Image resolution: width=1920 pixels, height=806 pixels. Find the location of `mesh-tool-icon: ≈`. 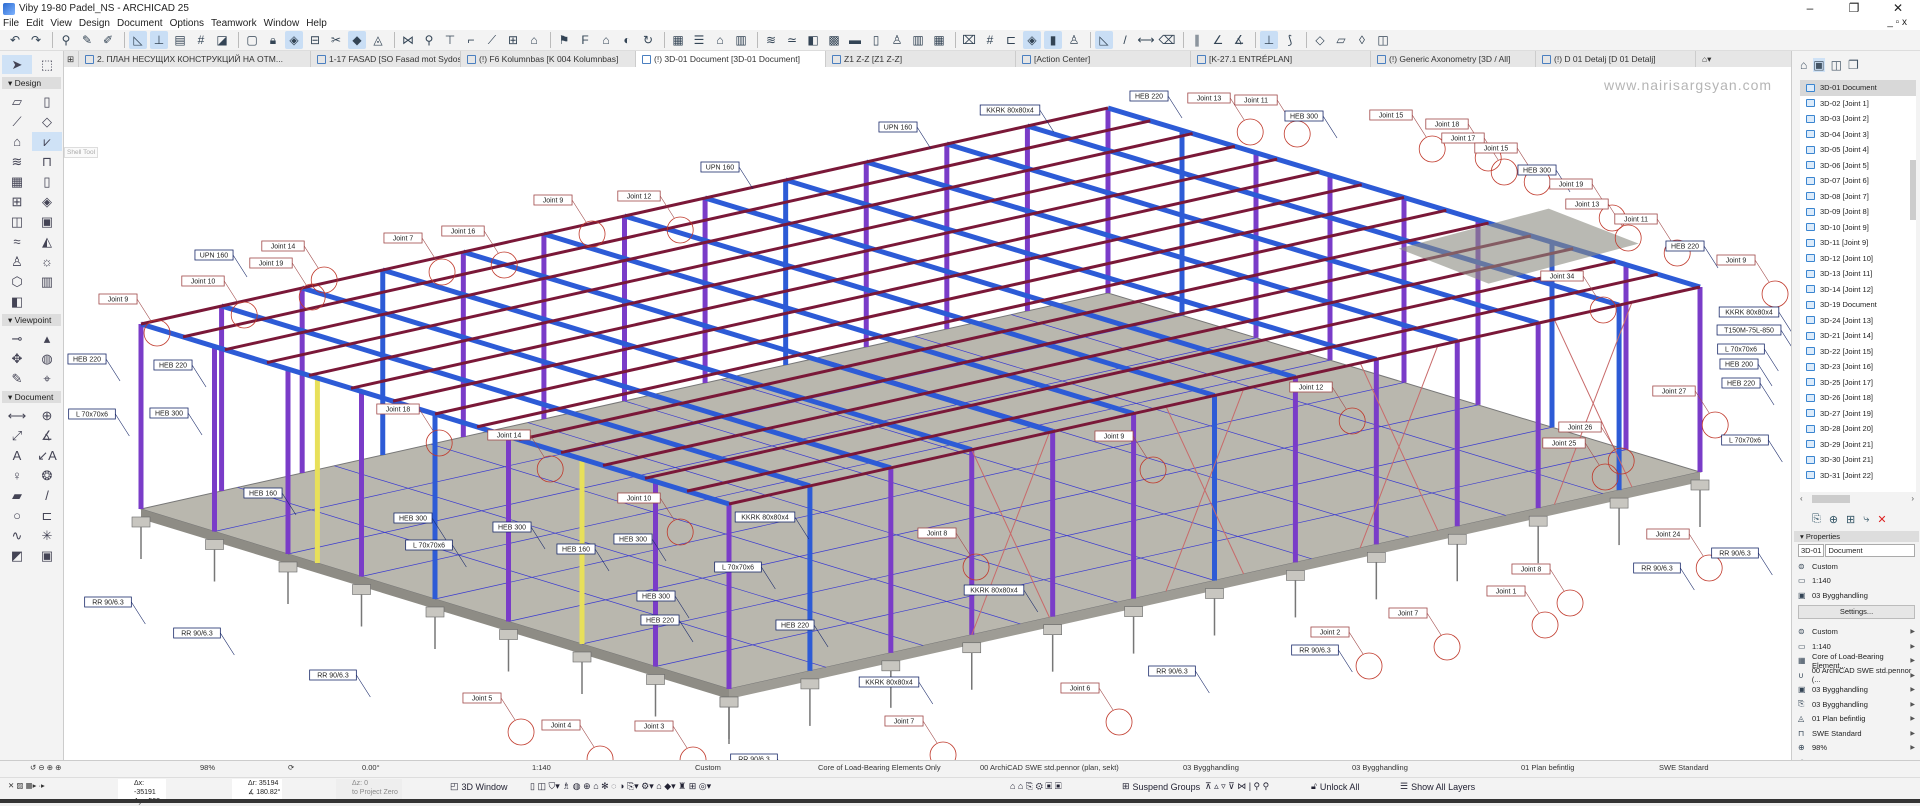

mesh-tool-icon: ≈ is located at coordinates (17, 241).